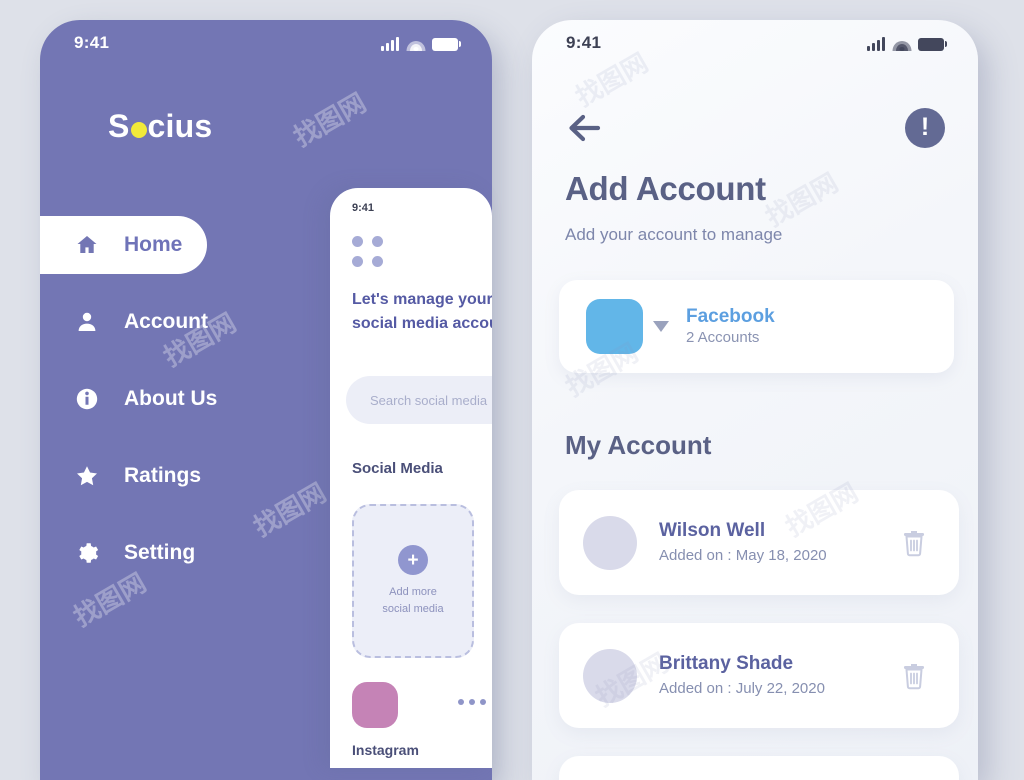  Describe the element at coordinates (759, 768) in the screenshot. I see `account-row` at that location.